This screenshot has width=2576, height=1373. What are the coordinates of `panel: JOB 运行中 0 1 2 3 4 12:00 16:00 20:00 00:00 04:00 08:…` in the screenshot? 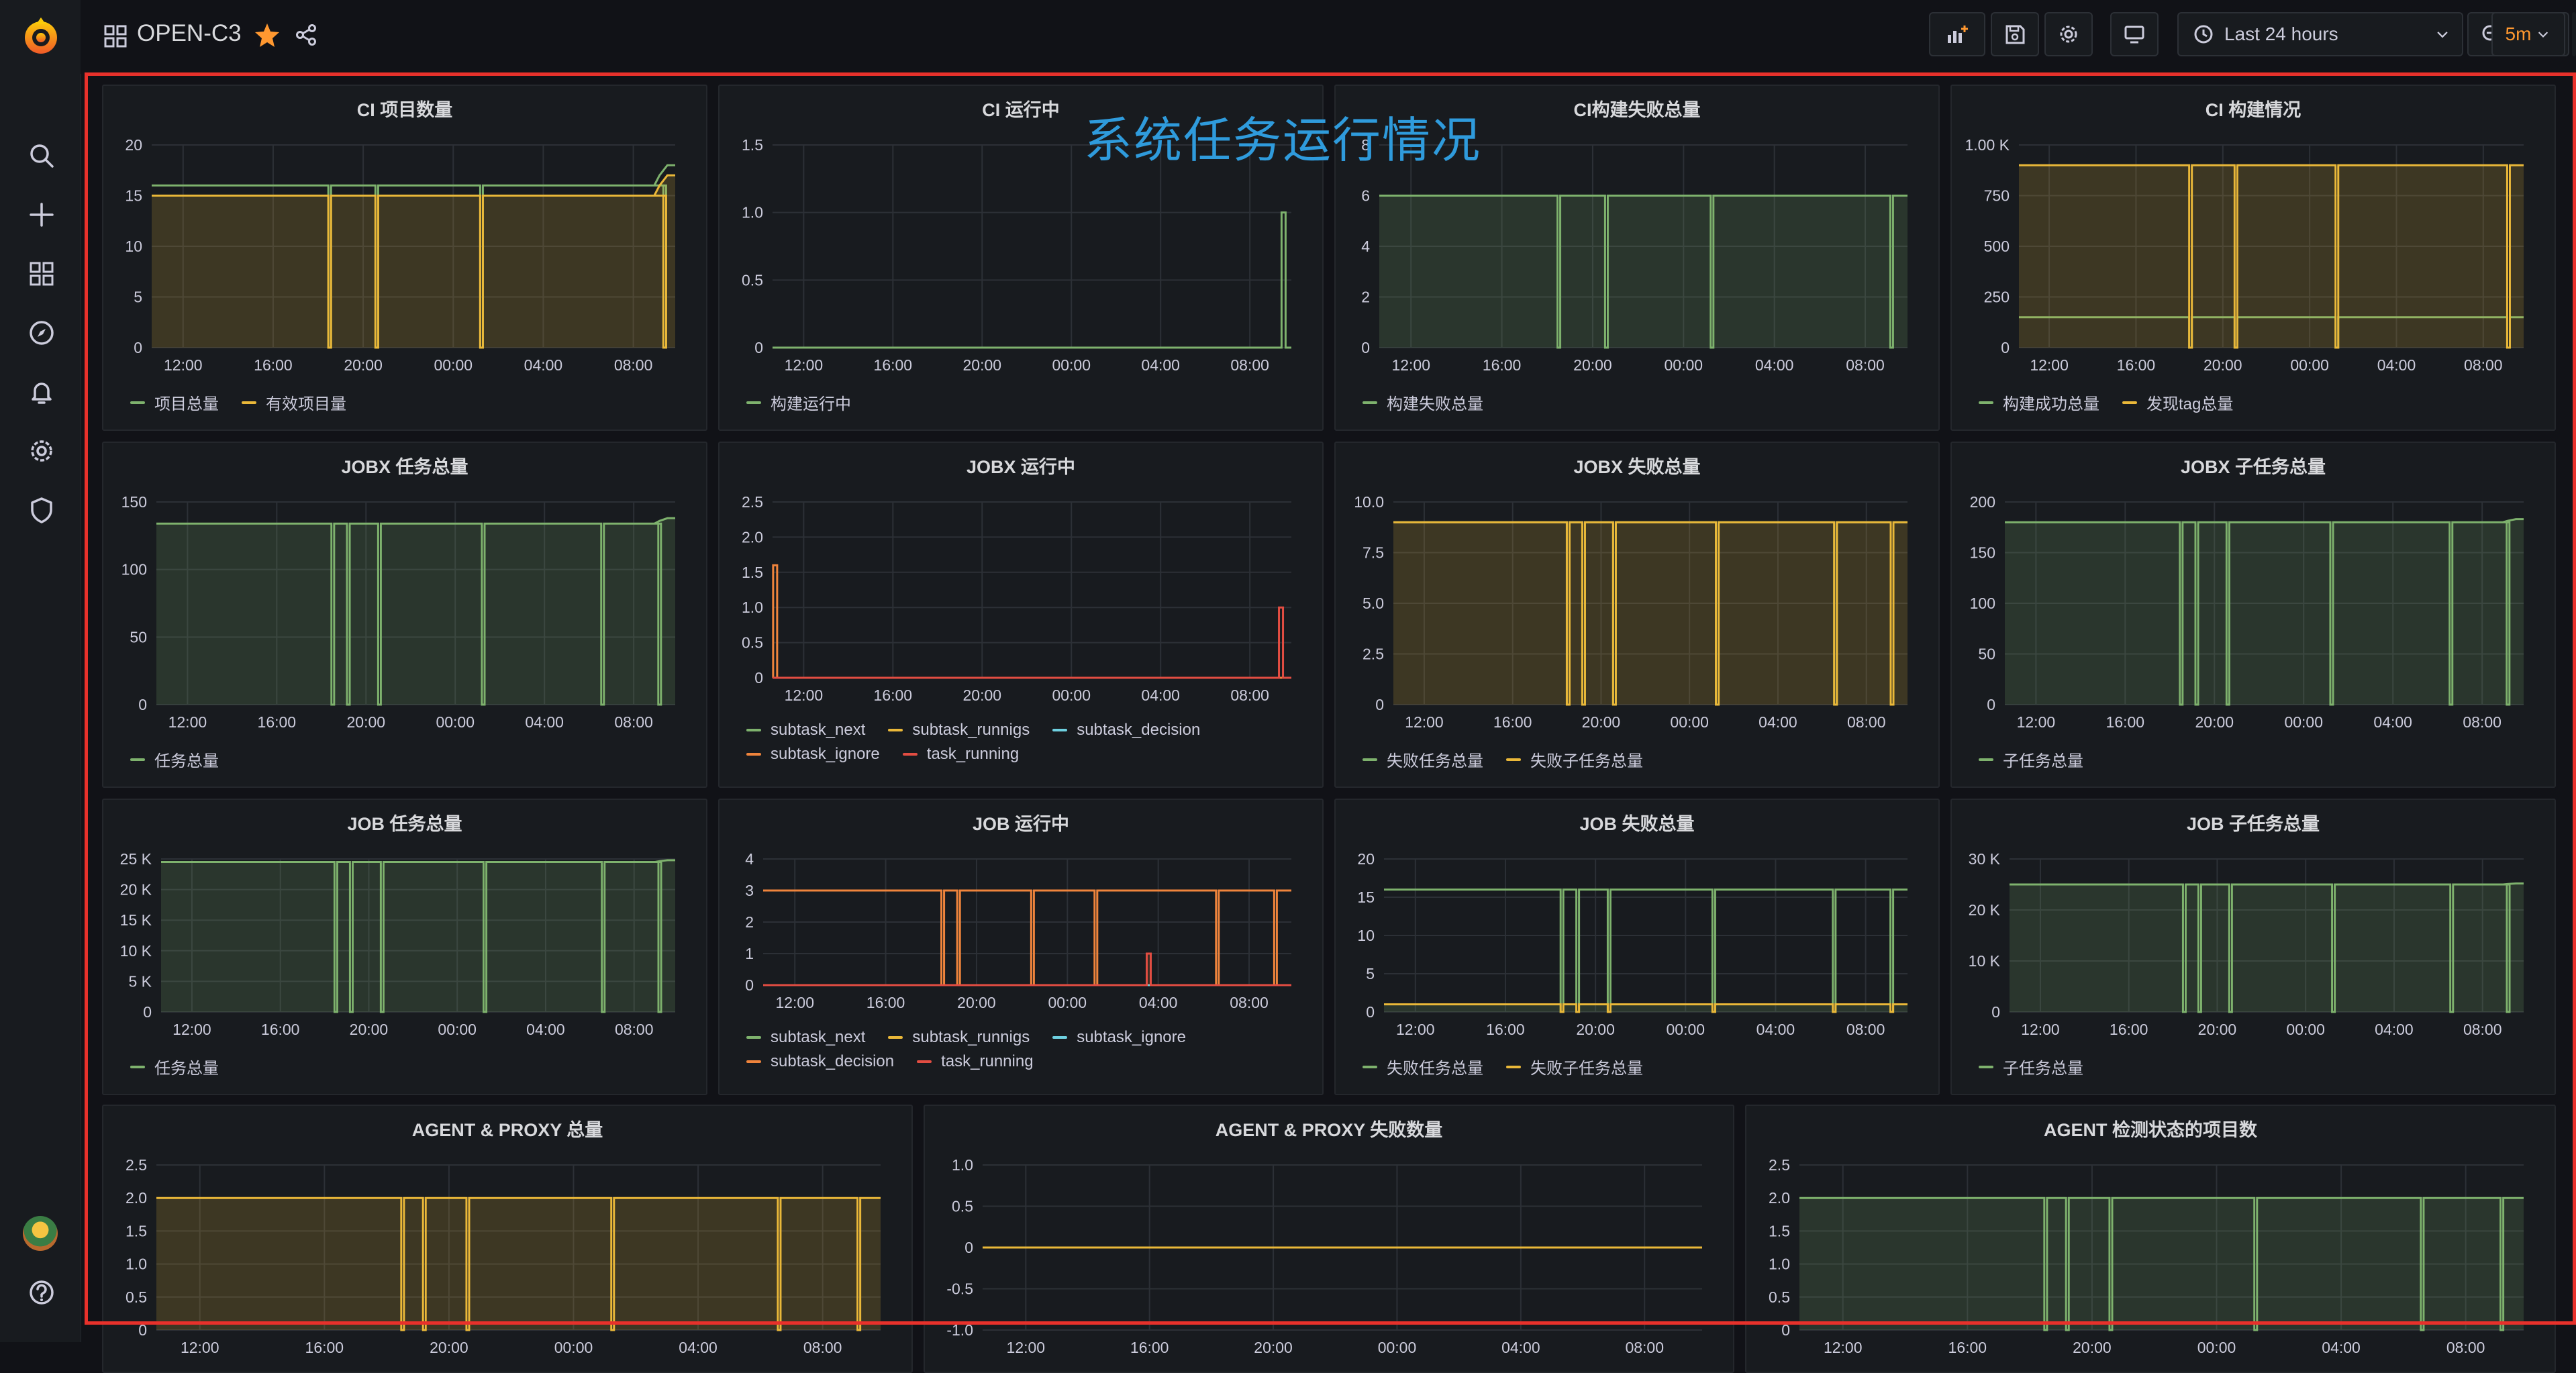 It's located at (1021, 947).